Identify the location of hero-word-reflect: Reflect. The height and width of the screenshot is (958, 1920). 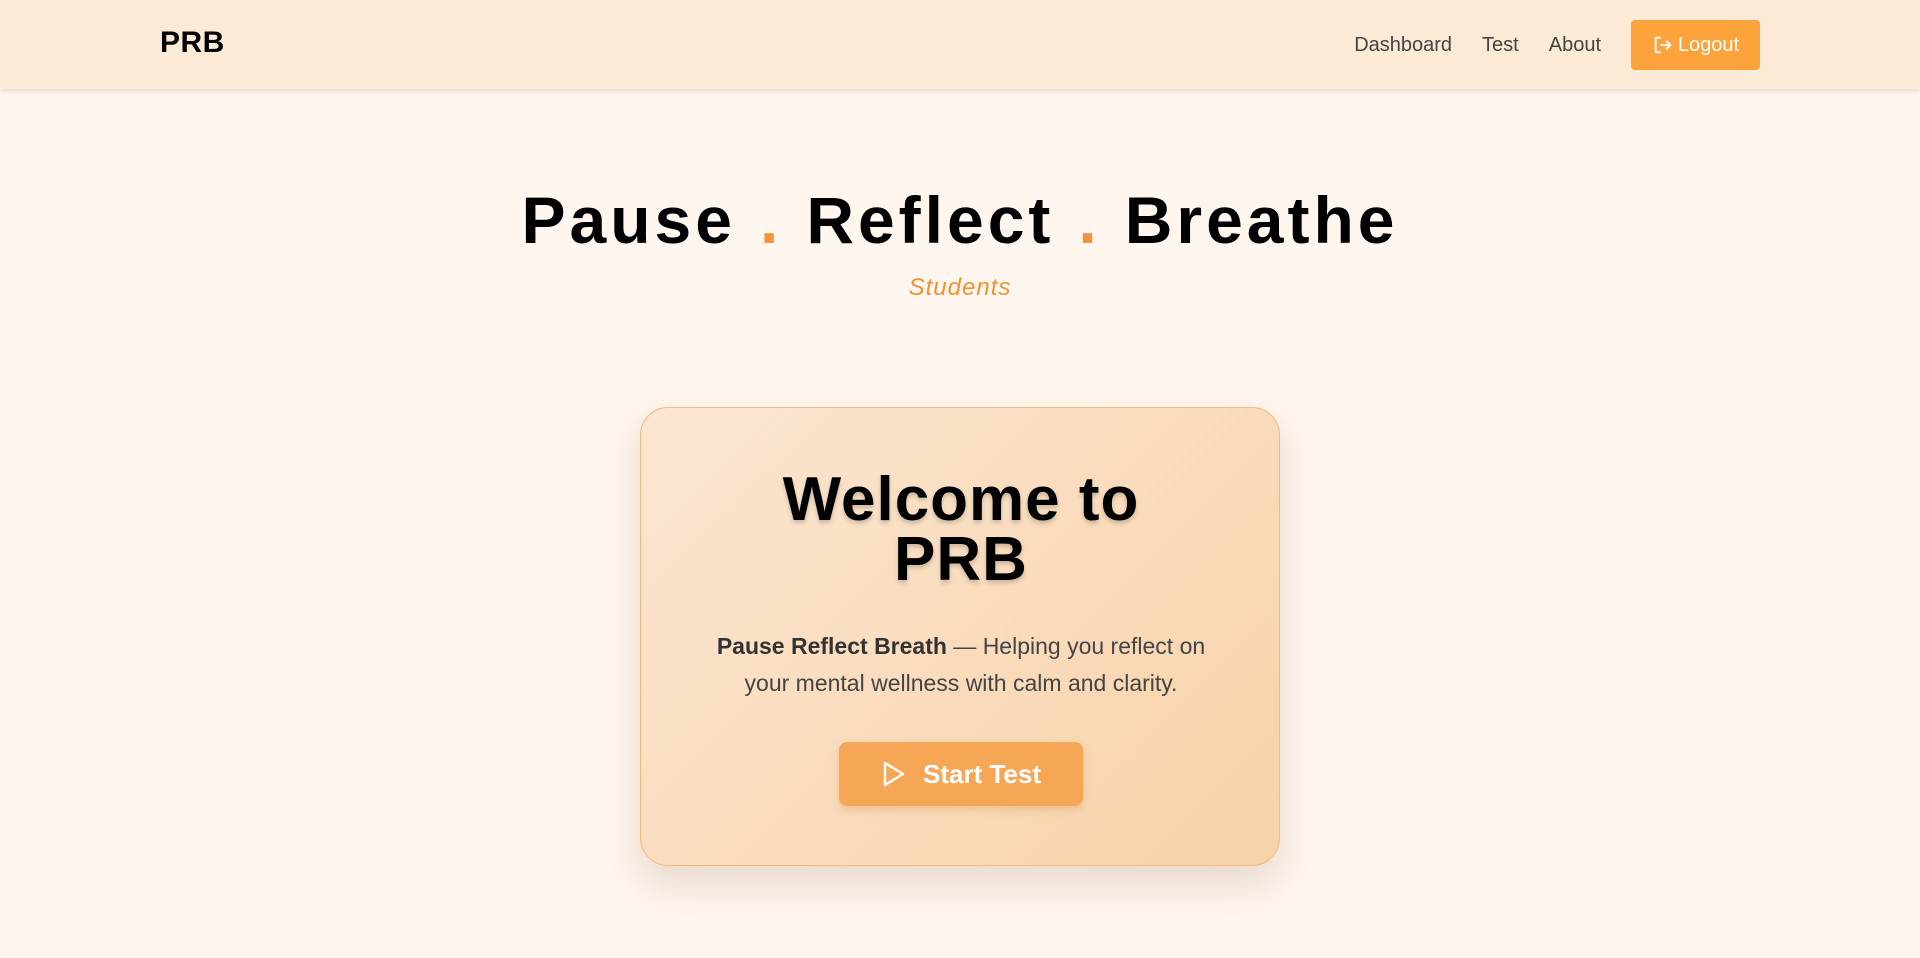
(930, 220).